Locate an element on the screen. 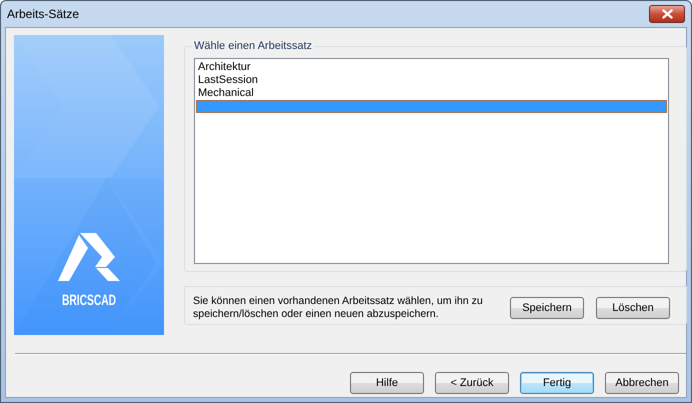 This screenshot has width=692, height=403. dialog-button: Fertig is located at coordinates (557, 383).